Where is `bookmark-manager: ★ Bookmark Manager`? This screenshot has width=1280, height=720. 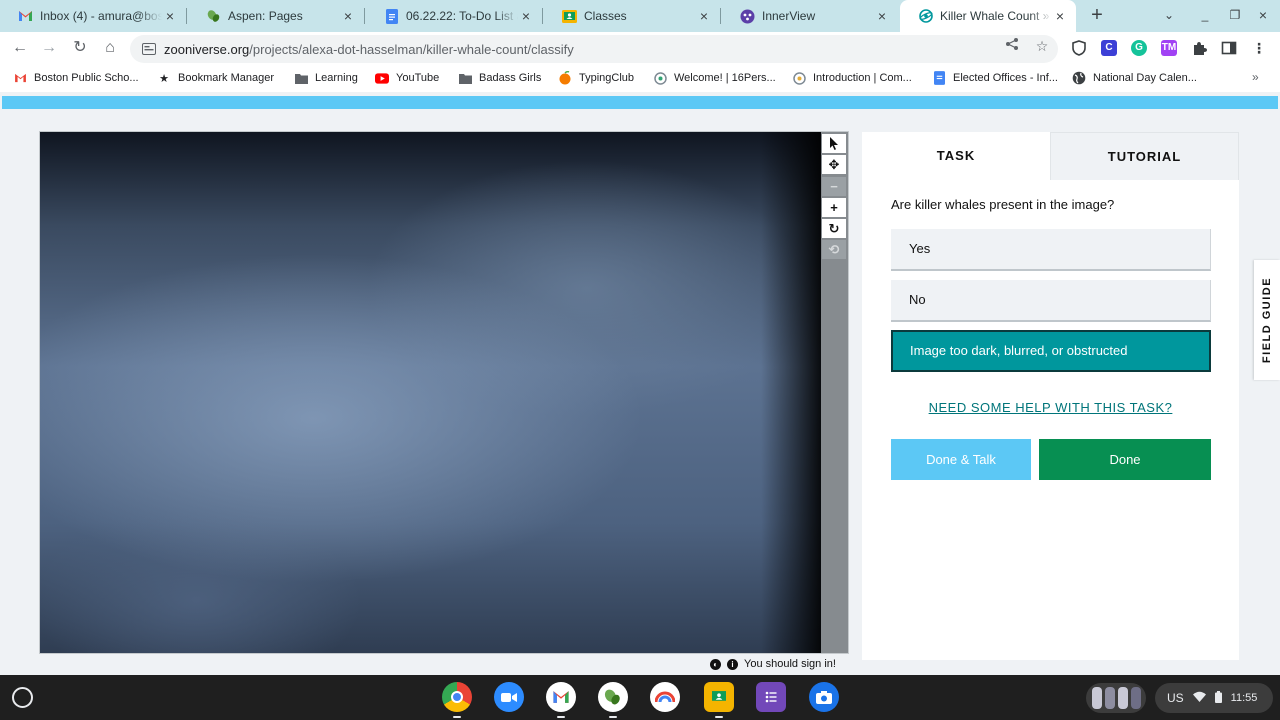
bookmark-manager: ★ Bookmark Manager is located at coordinates (215, 78).